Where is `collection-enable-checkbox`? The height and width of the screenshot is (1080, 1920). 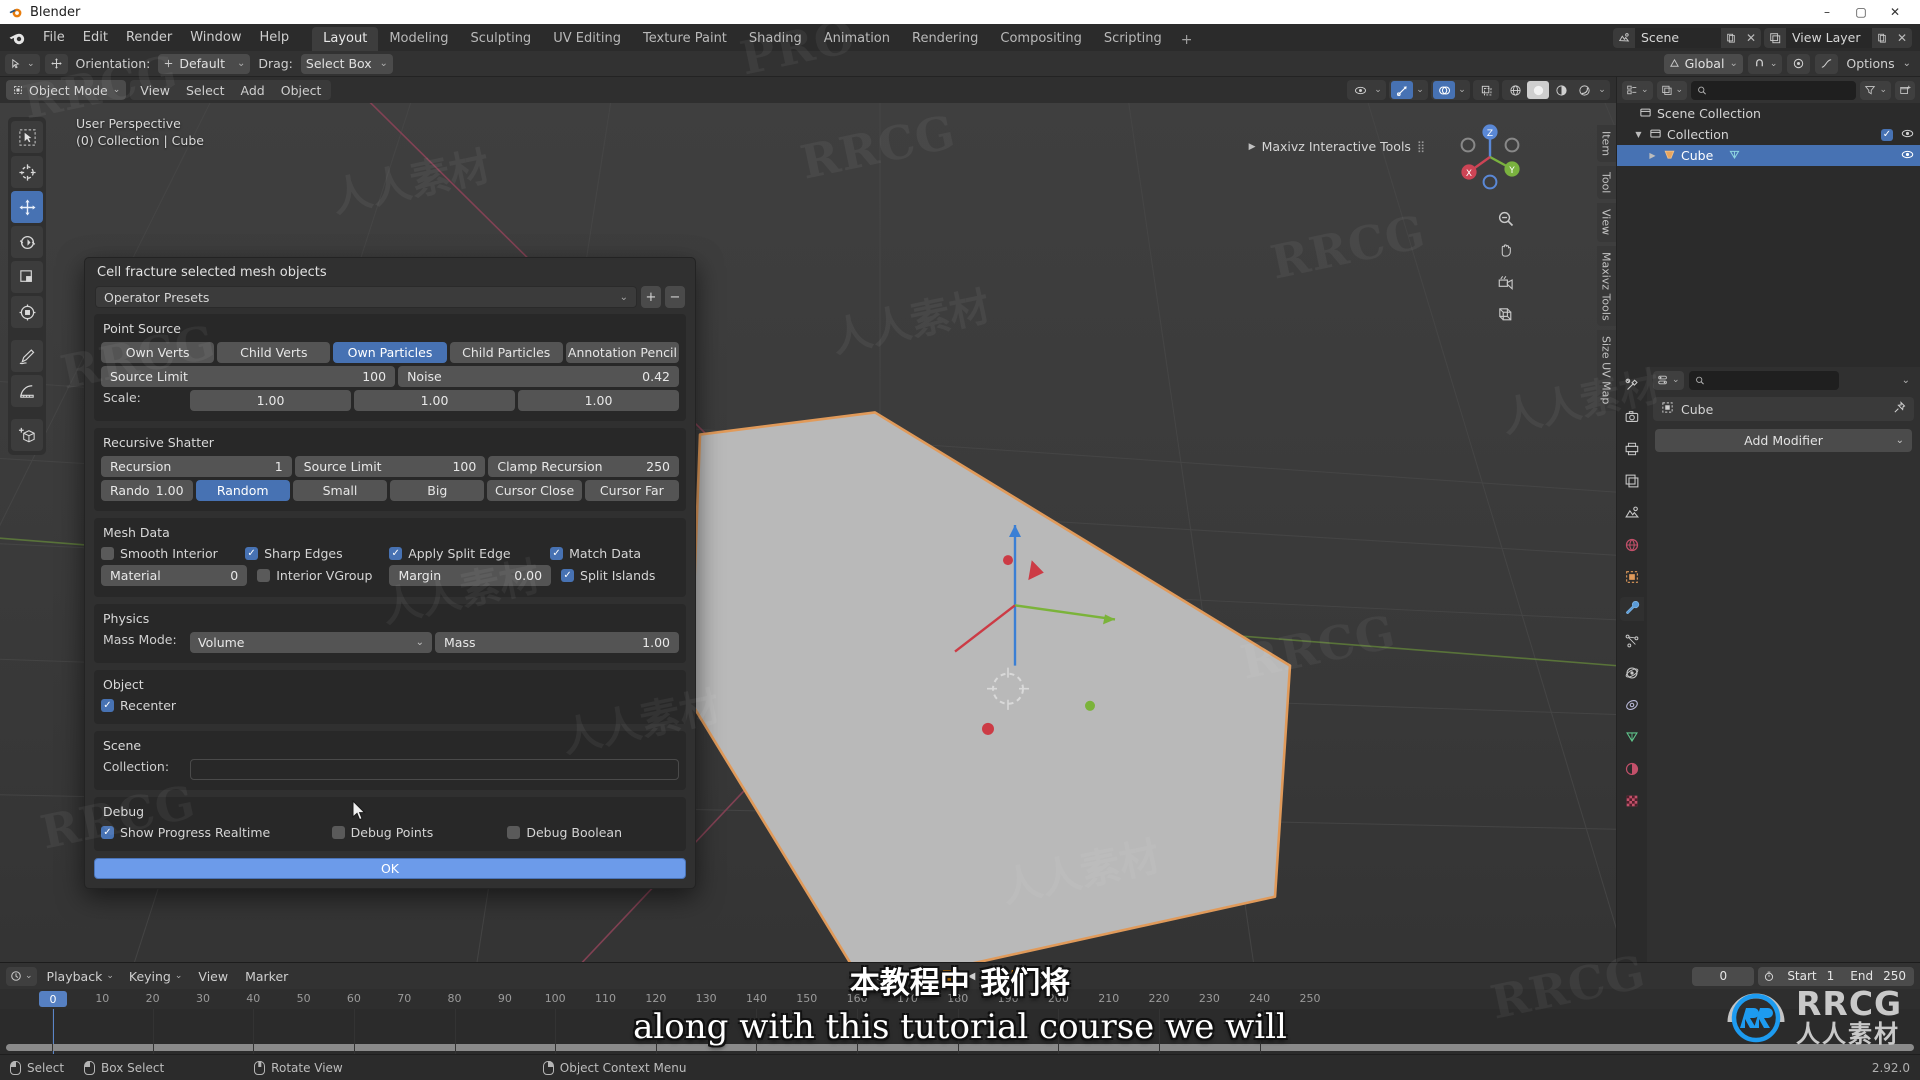 collection-enable-checkbox is located at coordinates (1887, 134).